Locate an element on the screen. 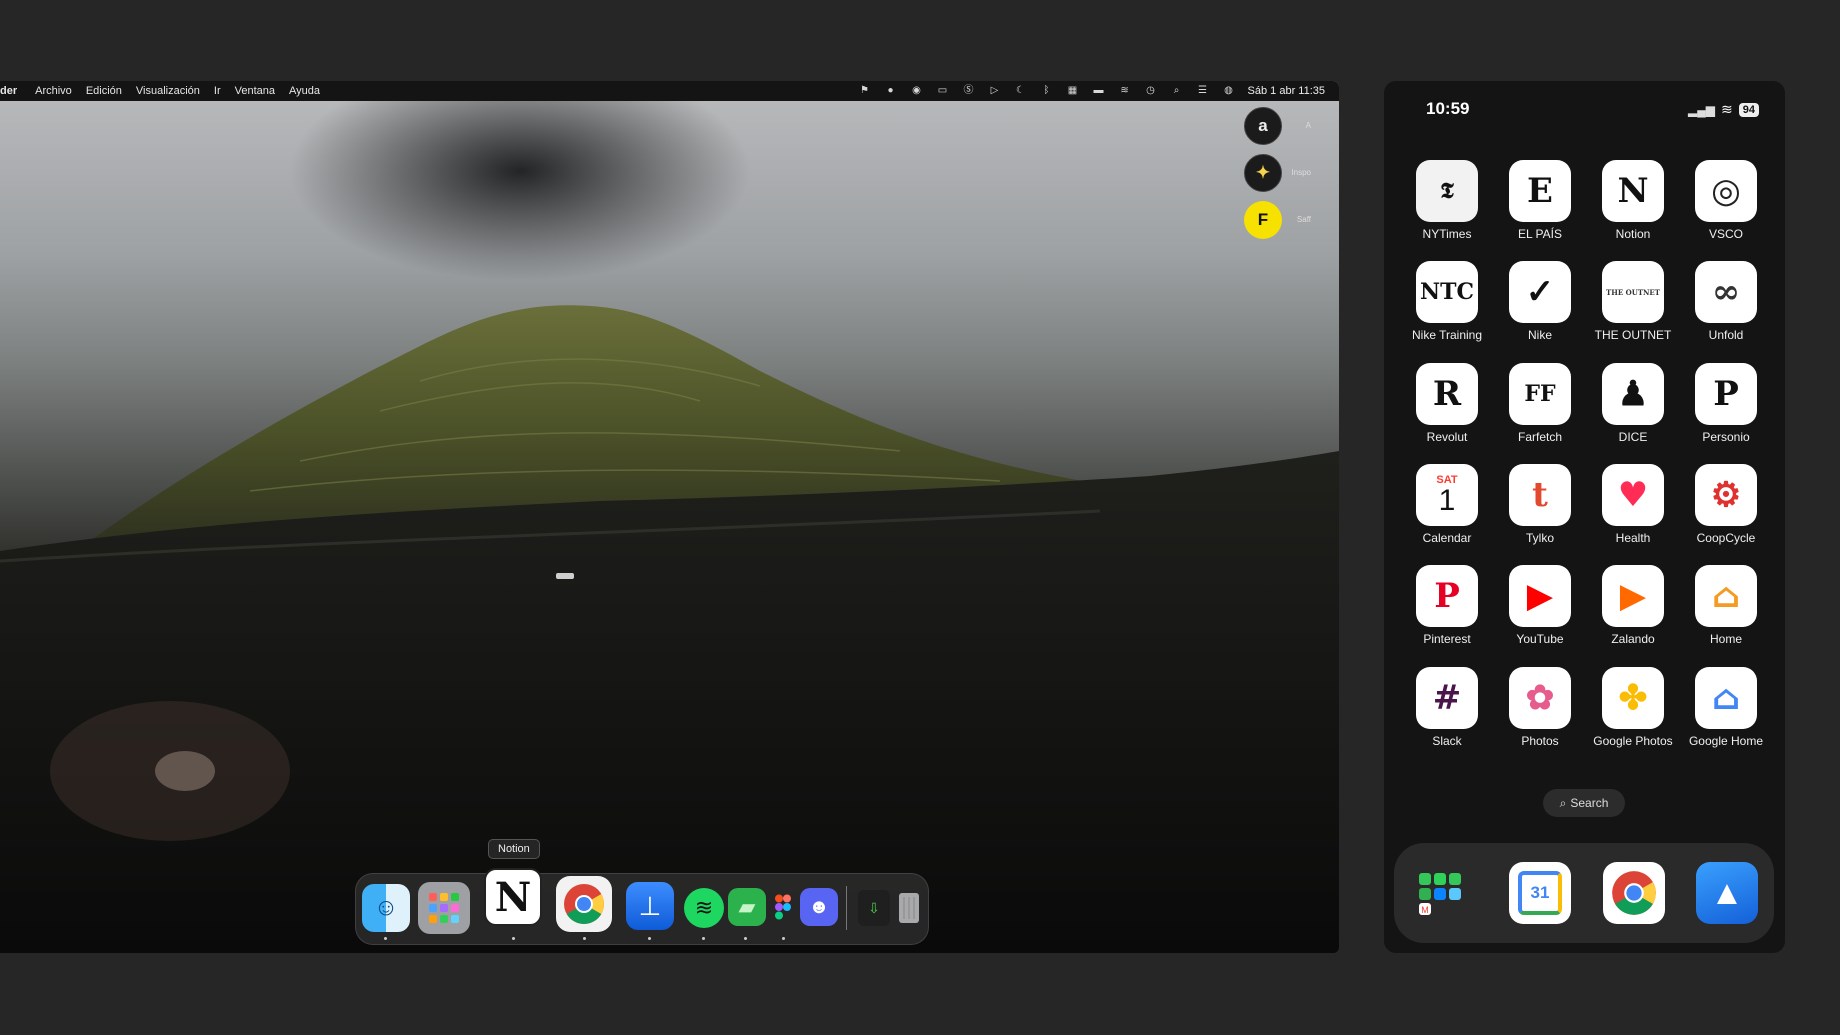  vsco-label: VSCO is located at coordinates (1725, 234).